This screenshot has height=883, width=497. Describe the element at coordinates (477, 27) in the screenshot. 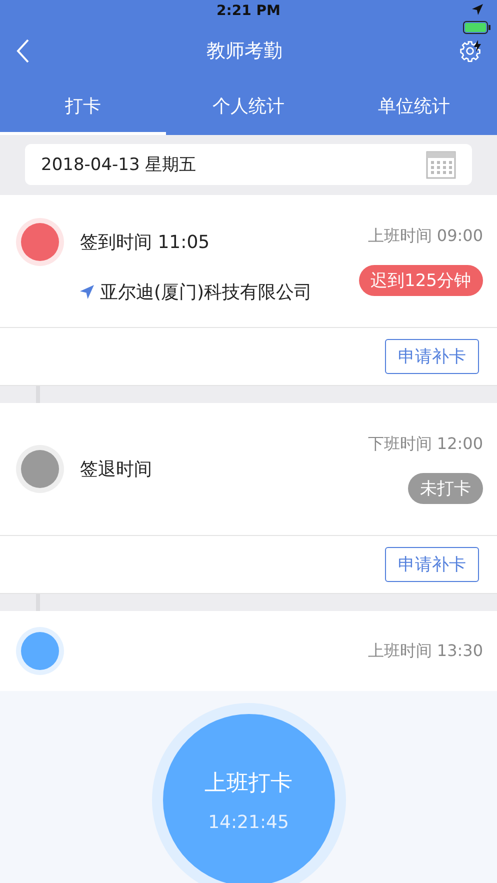

I see `battery-icon` at that location.